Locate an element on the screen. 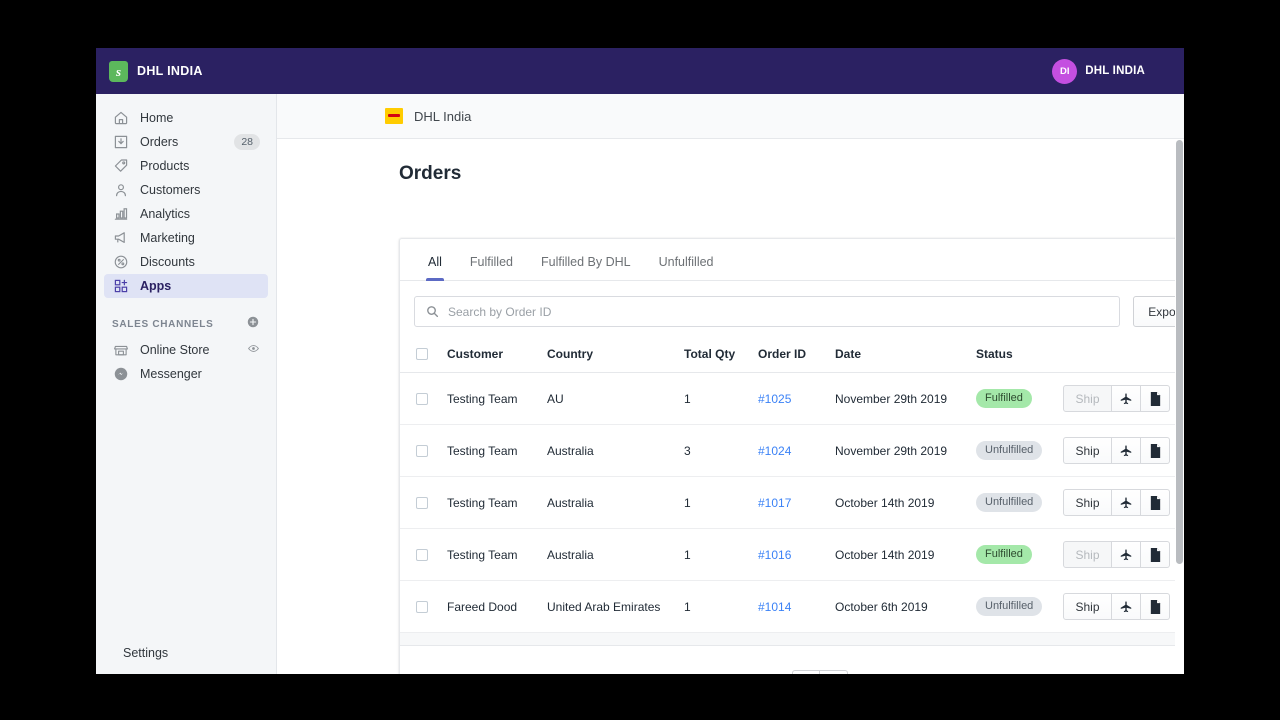 The height and width of the screenshot is (720, 1280). sidebar-item-label: Online Store is located at coordinates (175, 350).